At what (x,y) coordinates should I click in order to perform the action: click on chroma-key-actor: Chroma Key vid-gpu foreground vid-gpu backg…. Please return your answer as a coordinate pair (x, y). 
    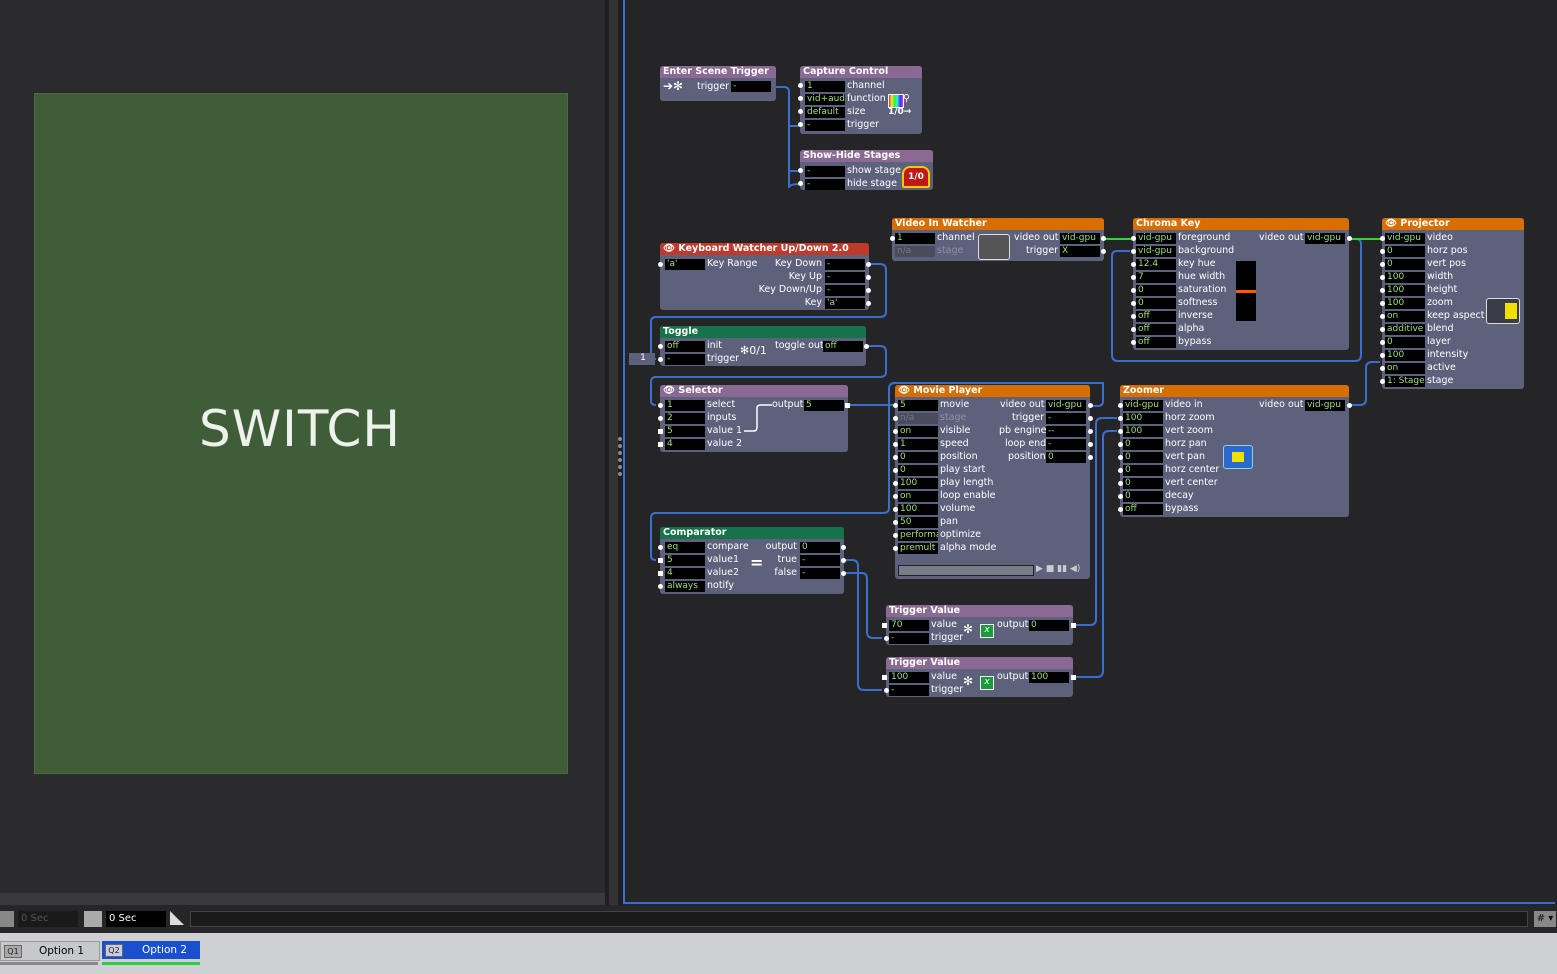
    Looking at the image, I should click on (1241, 284).